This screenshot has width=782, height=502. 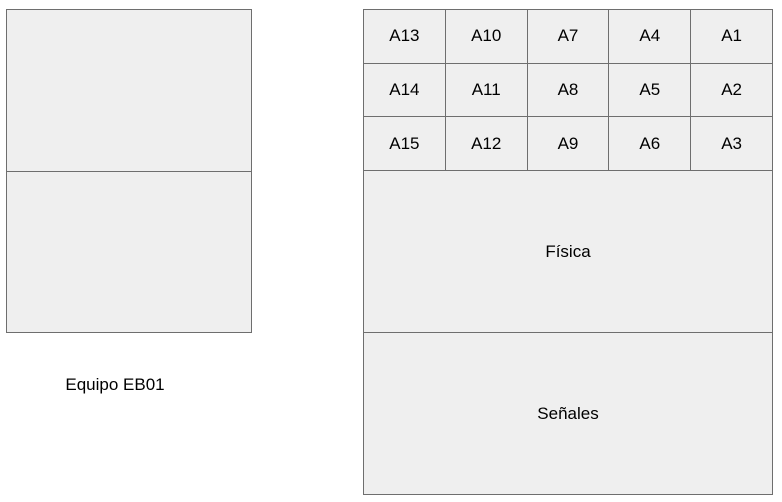 I want to click on slot-cell: A4, so click(x=650, y=37).